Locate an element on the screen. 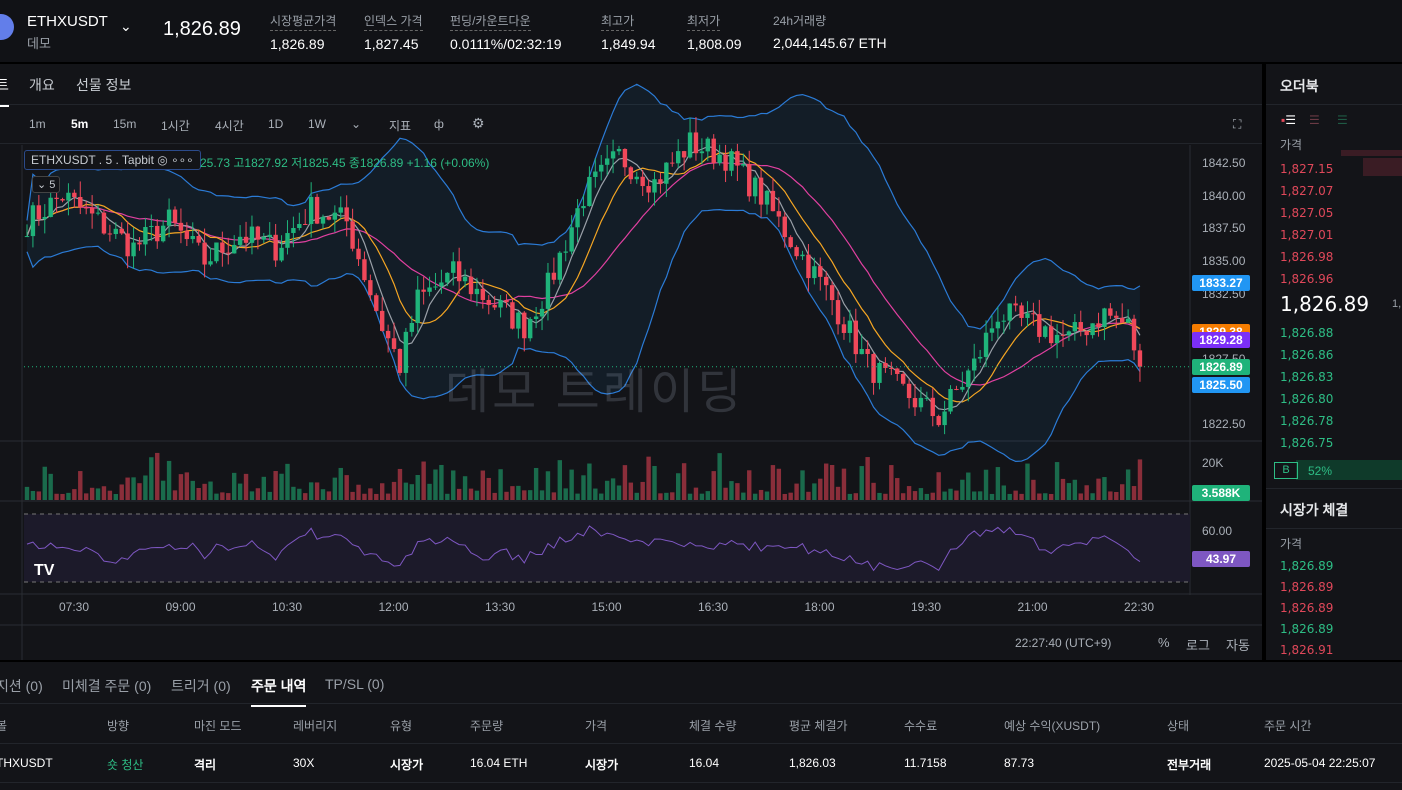 Image resolution: width=1402 pixels, height=790 pixels. price-marker: 1833.27 is located at coordinates (1221, 283).